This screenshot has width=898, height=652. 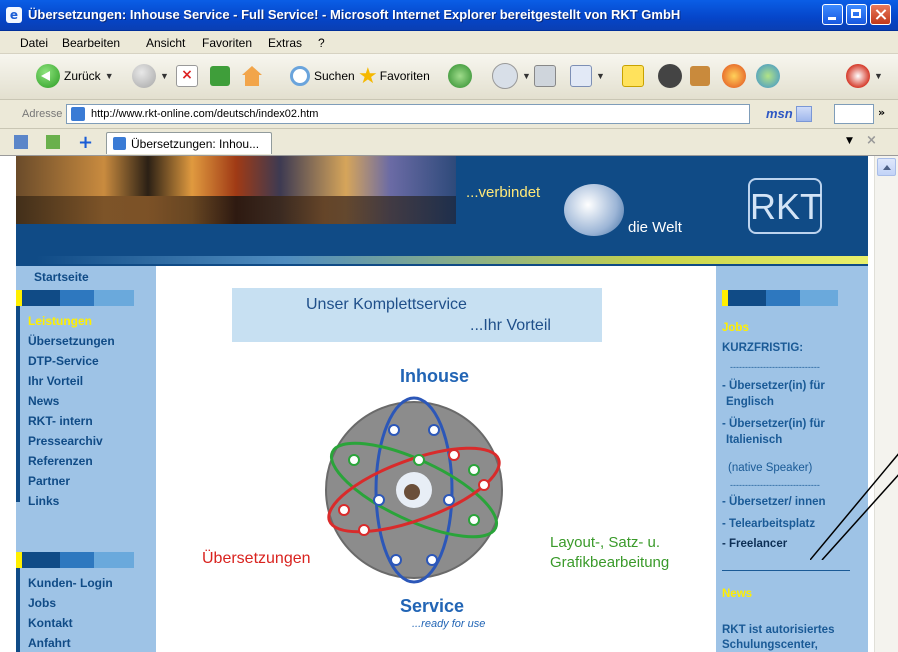 What do you see at coordinates (768, 524) in the screenshot?
I see `job-telearbeitsplatz: - Telearbeitsplatz` at bounding box center [768, 524].